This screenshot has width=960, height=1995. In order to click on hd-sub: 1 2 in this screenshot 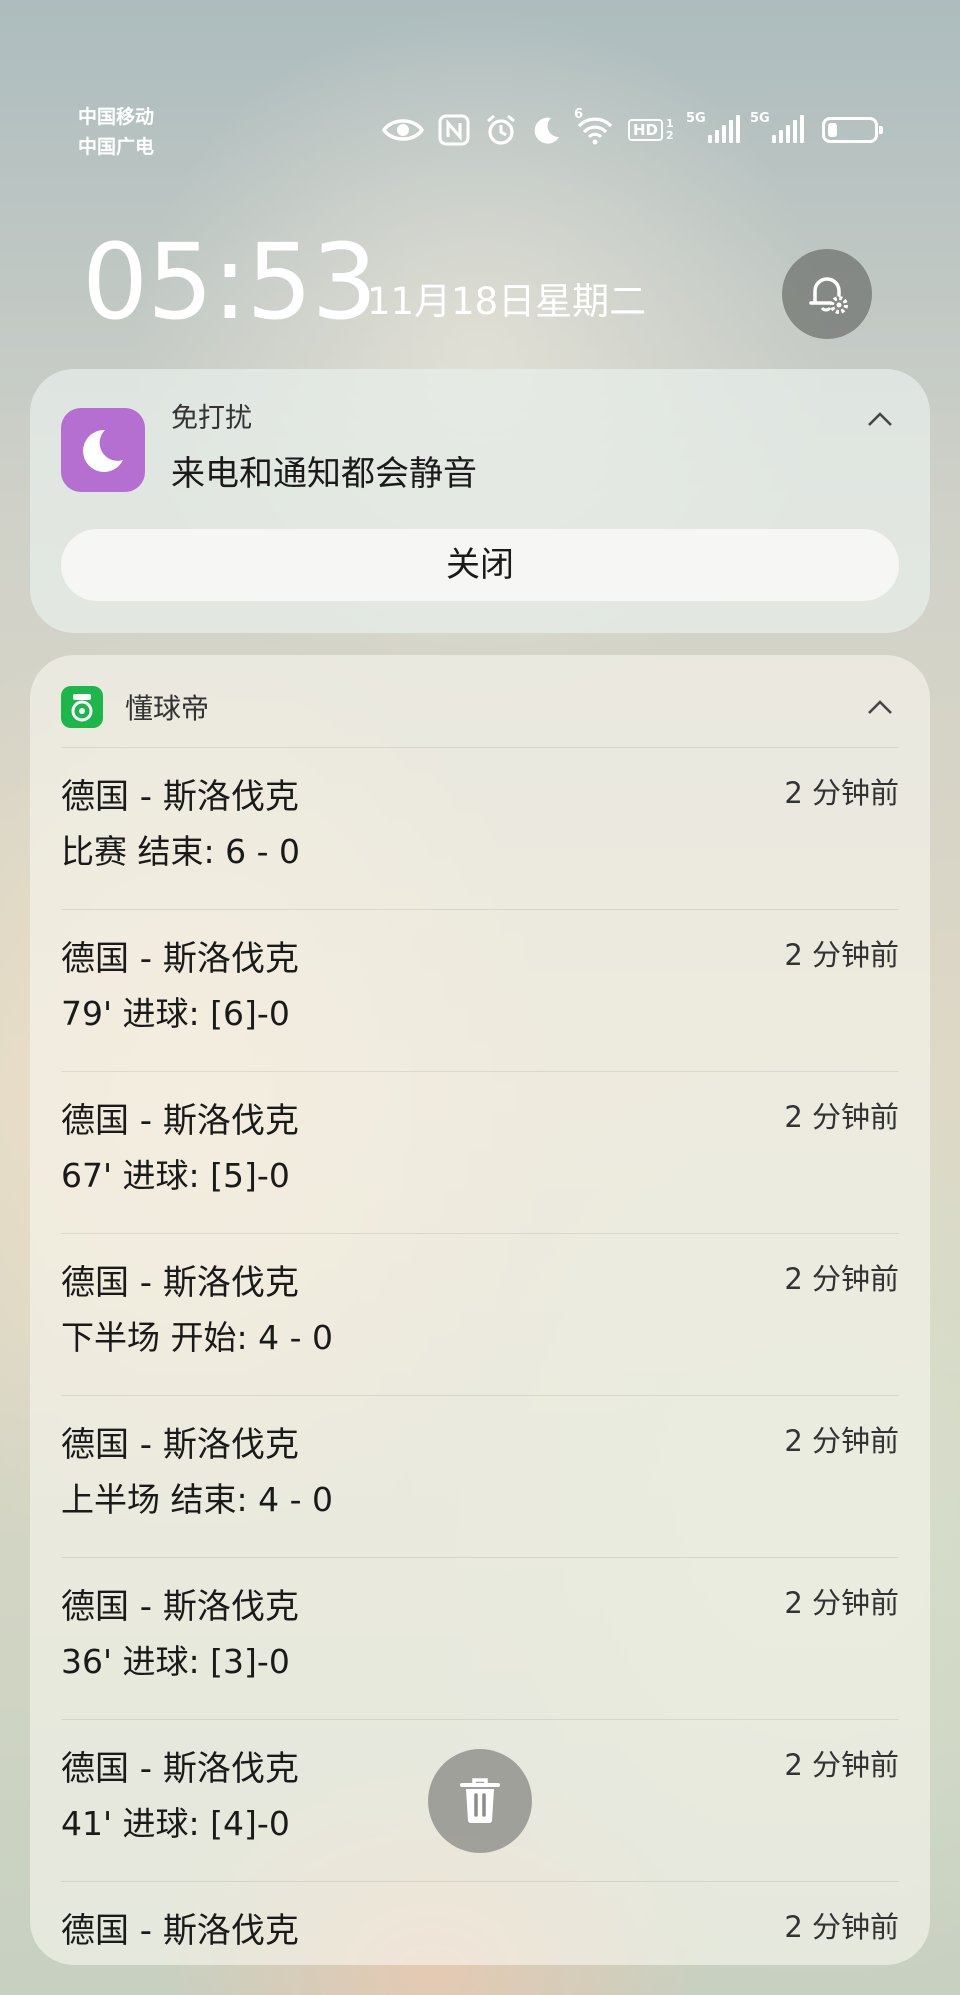, I will do `click(670, 129)`.